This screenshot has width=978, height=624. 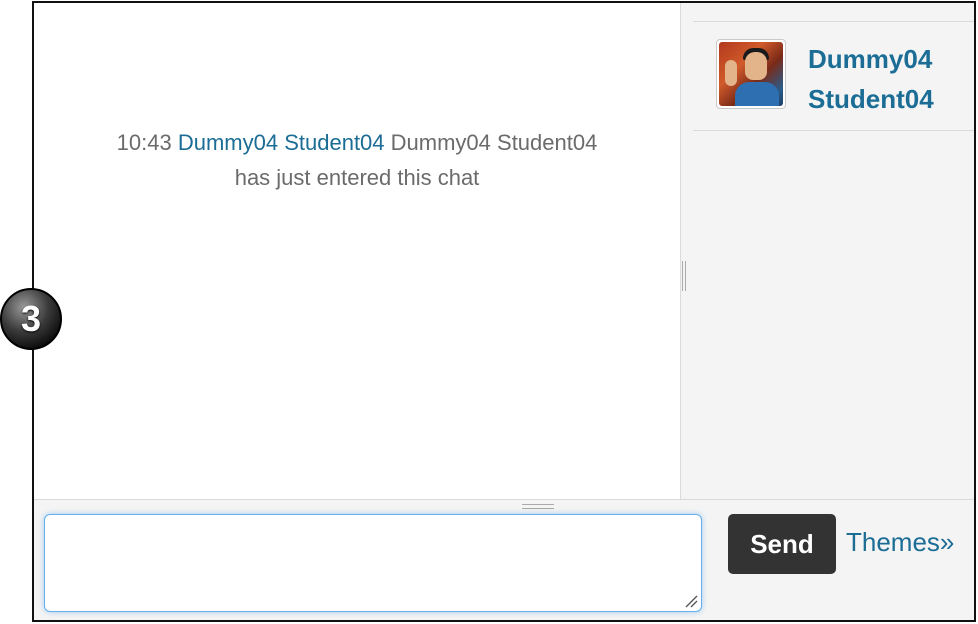 What do you see at coordinates (31, 319) in the screenshot?
I see `step-callout-badge: 3` at bounding box center [31, 319].